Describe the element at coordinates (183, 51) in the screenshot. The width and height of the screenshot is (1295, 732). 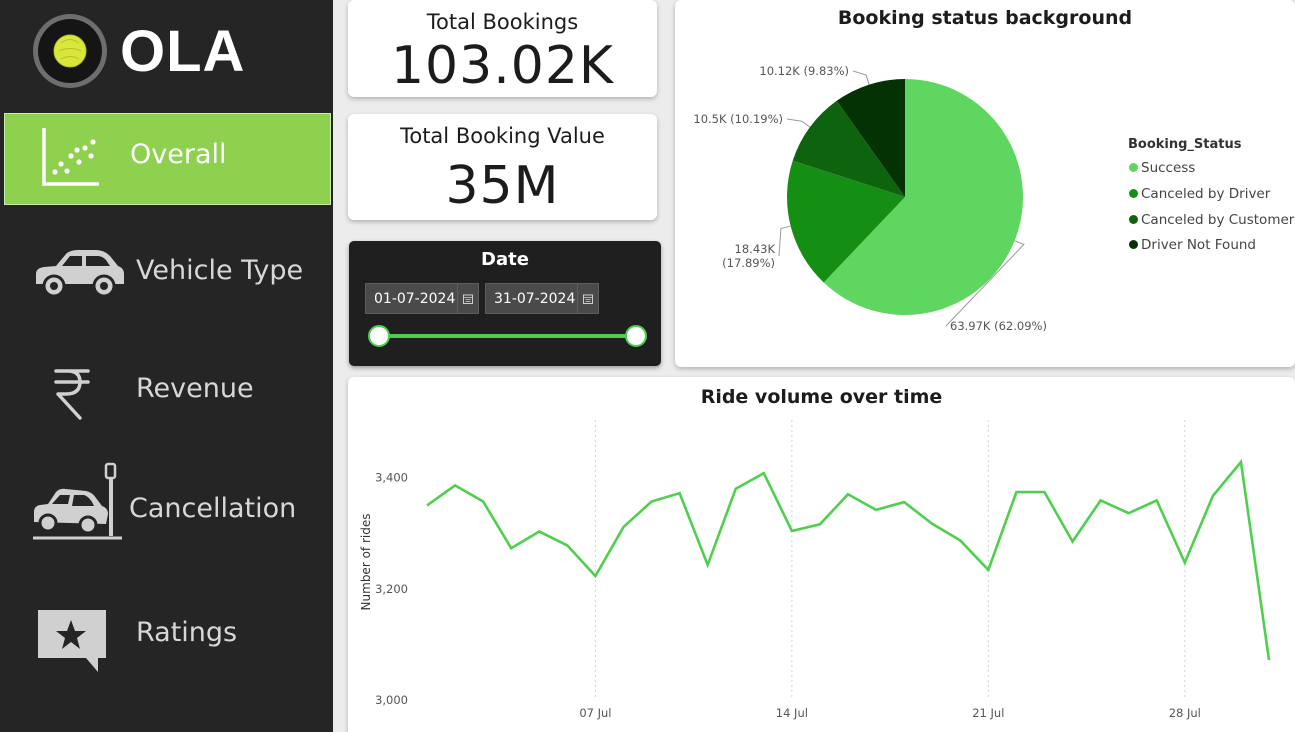
I see `brand-name: OLA` at that location.